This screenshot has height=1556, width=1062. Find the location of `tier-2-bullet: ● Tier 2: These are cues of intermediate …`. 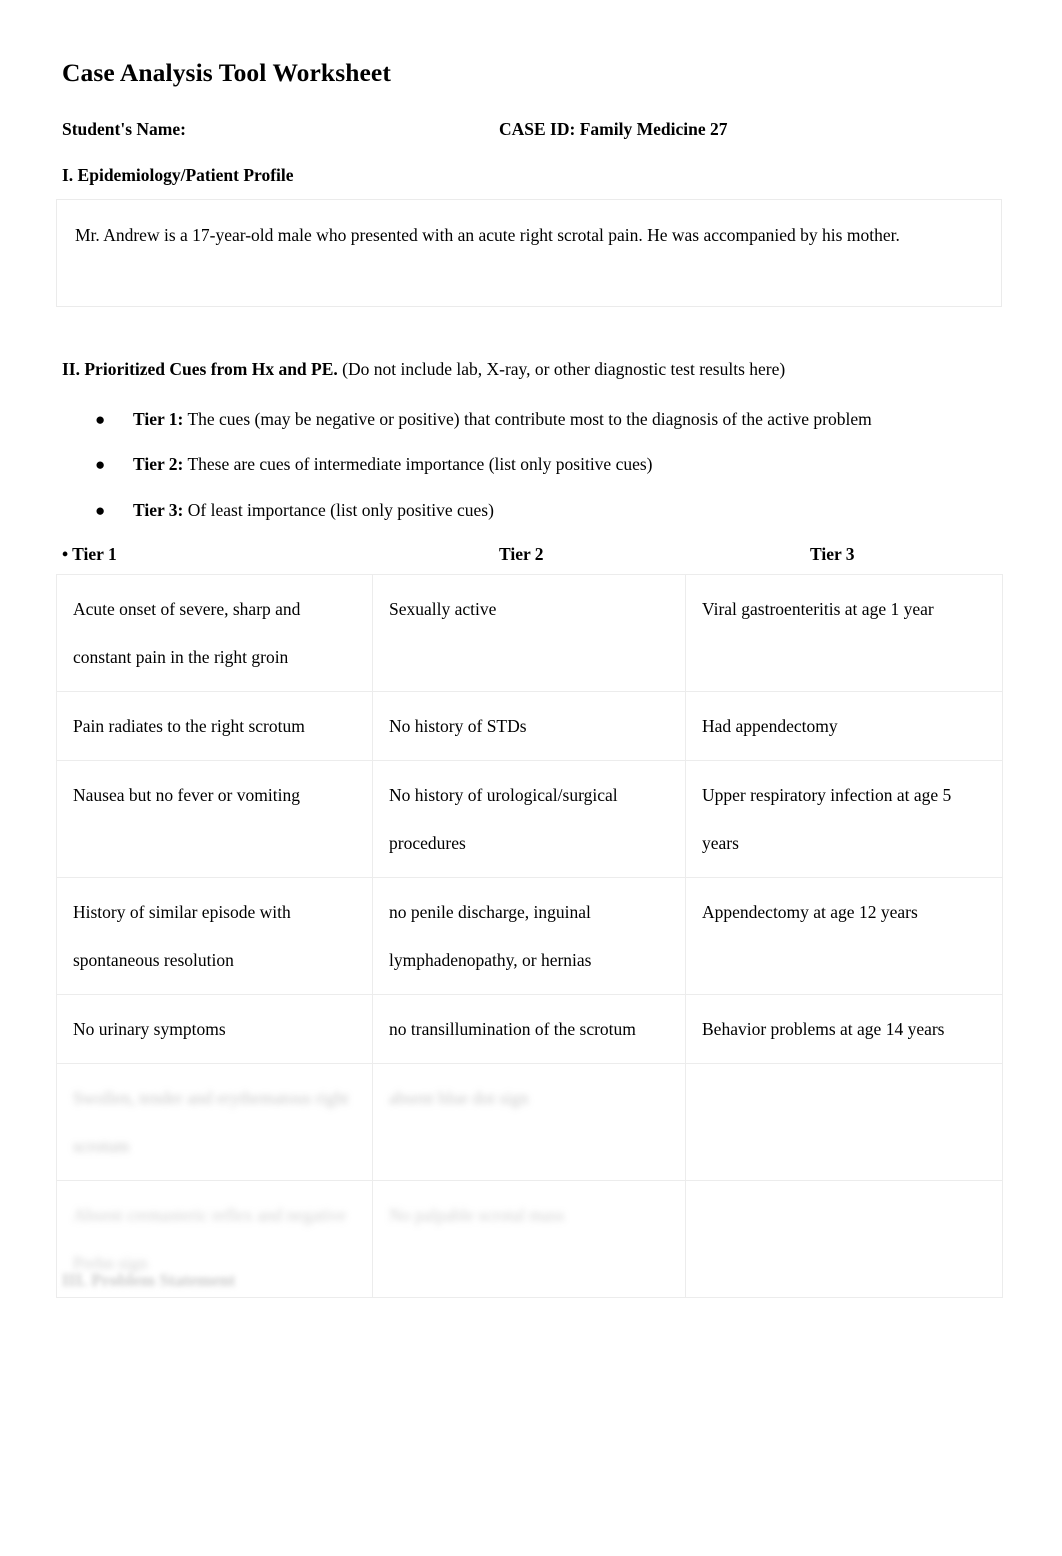

tier-2-bullet: ● Tier 2: These are cues of intermediate … is located at coordinates (374, 464).